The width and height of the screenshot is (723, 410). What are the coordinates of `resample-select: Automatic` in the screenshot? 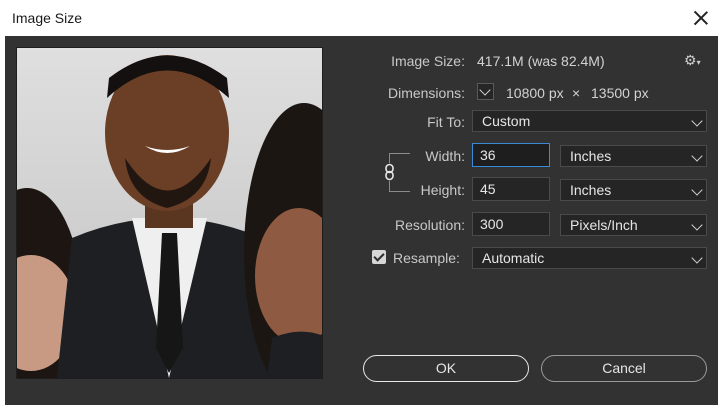 It's located at (589, 258).